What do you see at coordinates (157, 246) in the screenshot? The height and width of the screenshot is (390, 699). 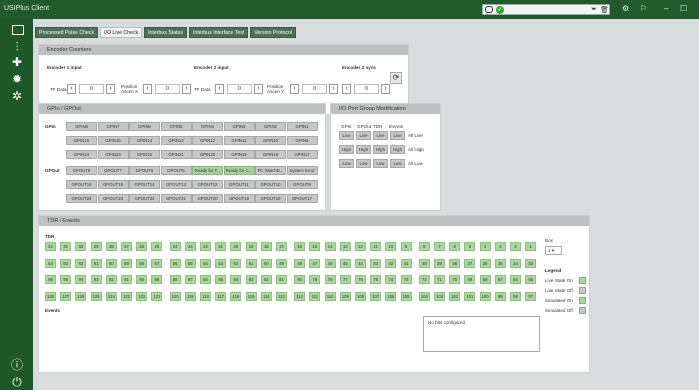 I see `tdr-bit: 25` at bounding box center [157, 246].